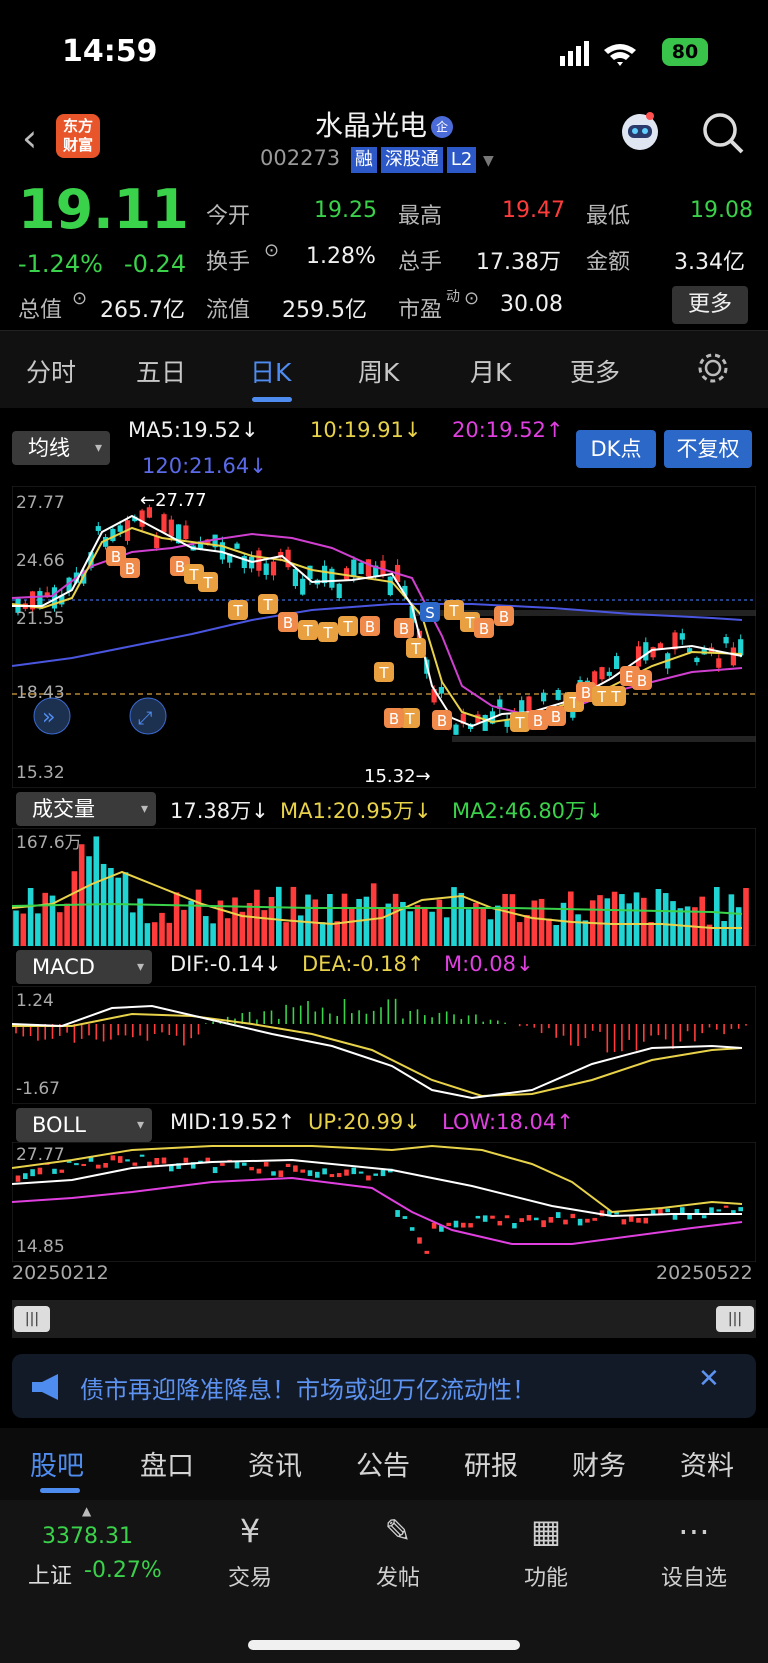 This screenshot has height=1663, width=768. I want to click on index-pct: -0.27%, so click(123, 1570).